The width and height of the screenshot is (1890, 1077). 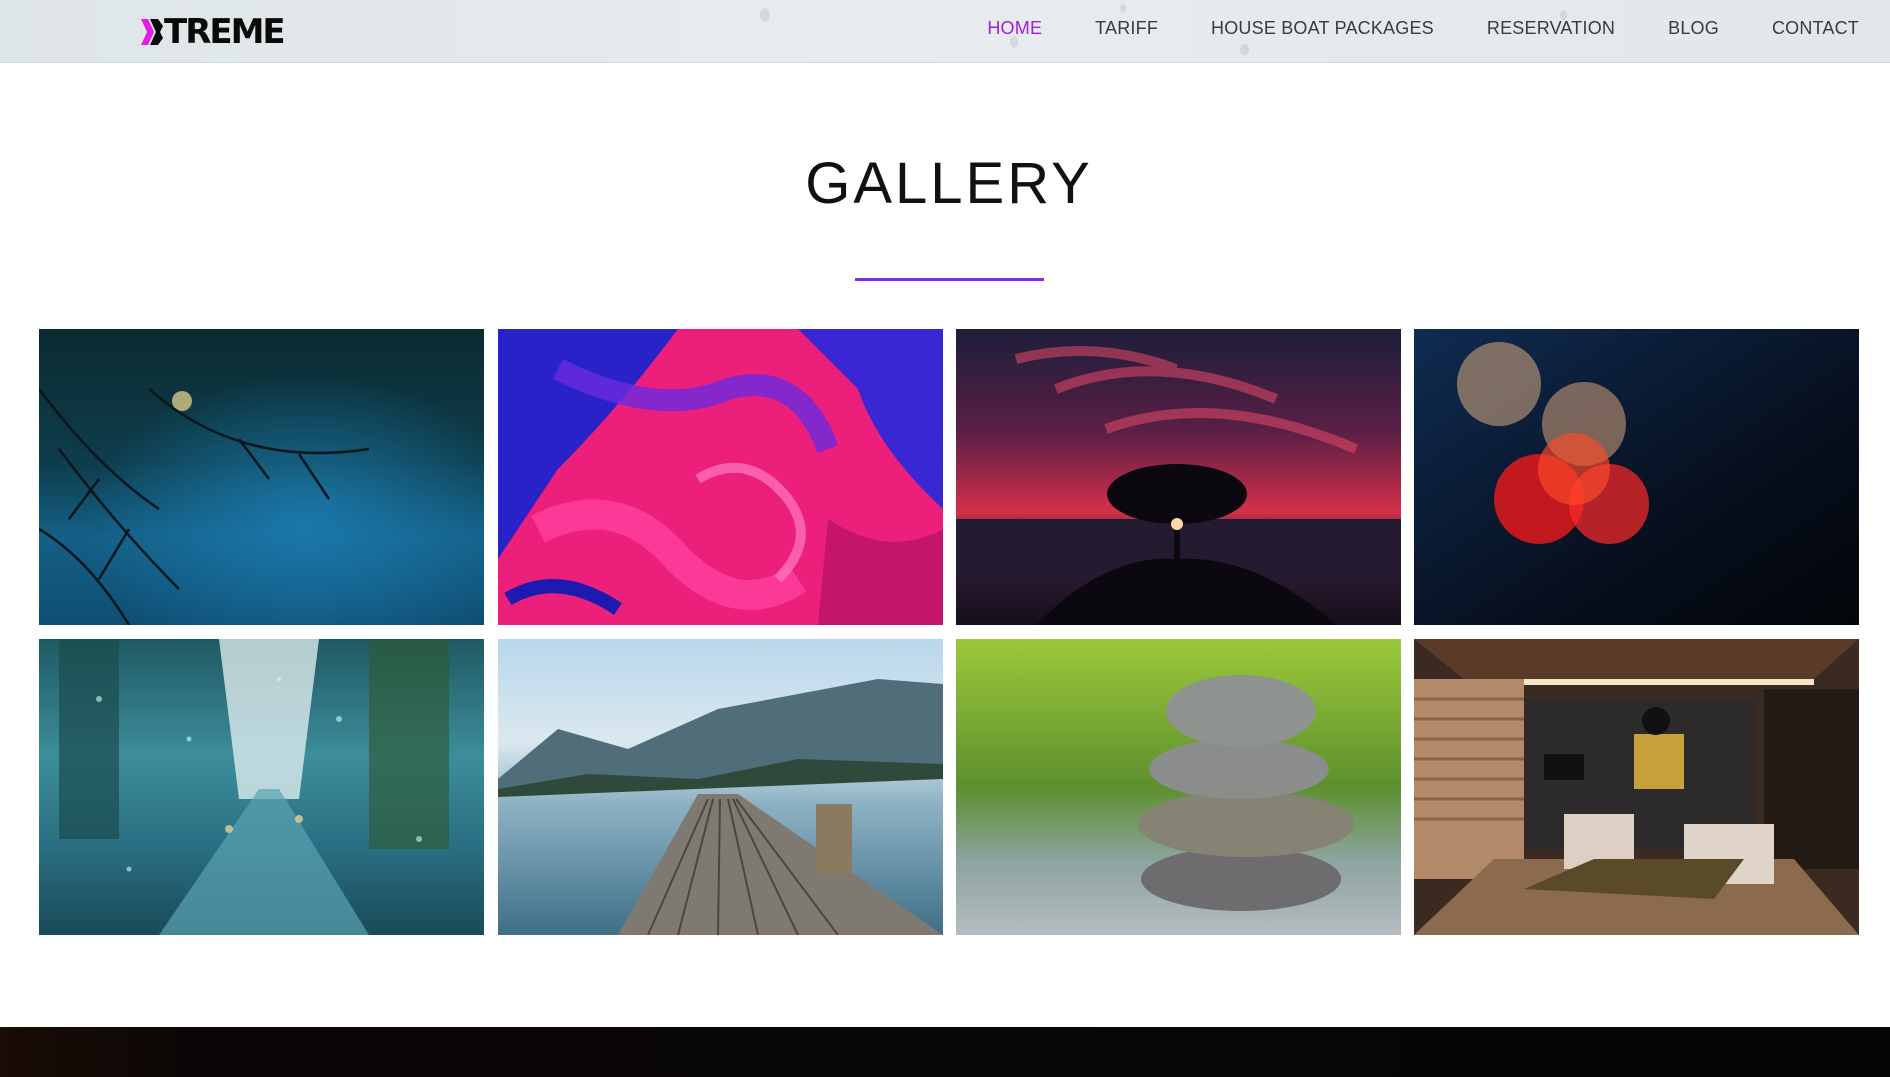 What do you see at coordinates (261, 787) in the screenshot?
I see `gallery-image-rainy-street` at bounding box center [261, 787].